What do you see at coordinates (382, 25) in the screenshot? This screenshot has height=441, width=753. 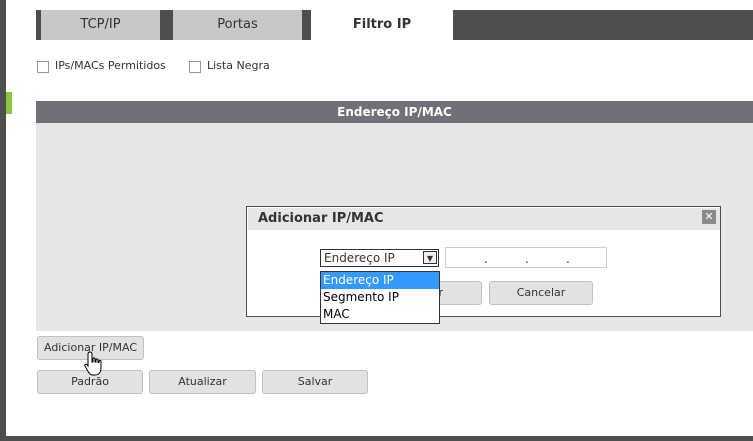 I see `tab-filtro-ip: Filtro IP` at bounding box center [382, 25].